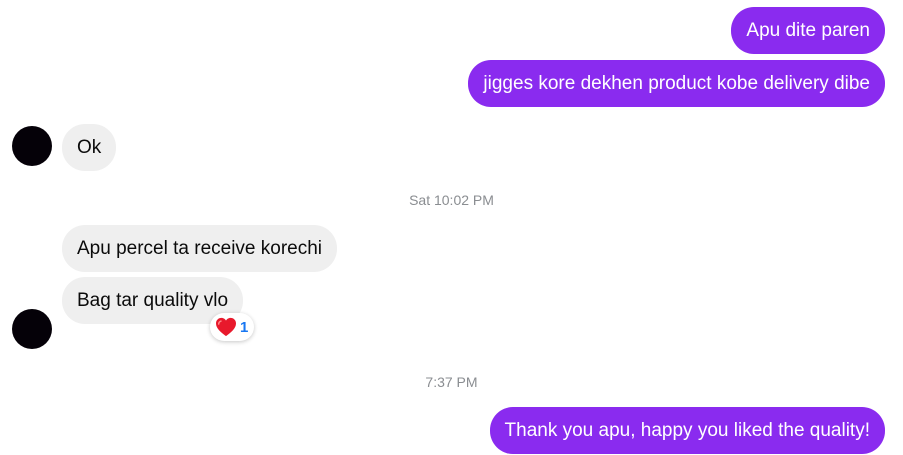 This screenshot has height=455, width=903. Describe the element at coordinates (451, 382) in the screenshot. I see `message-timestamp: 7:37 PM` at that location.